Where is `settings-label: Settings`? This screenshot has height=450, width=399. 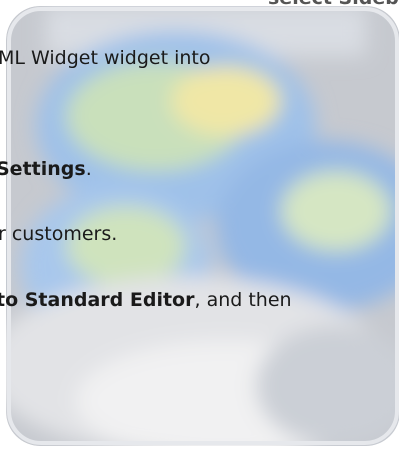
settings-label: Settings is located at coordinates (43, 169).